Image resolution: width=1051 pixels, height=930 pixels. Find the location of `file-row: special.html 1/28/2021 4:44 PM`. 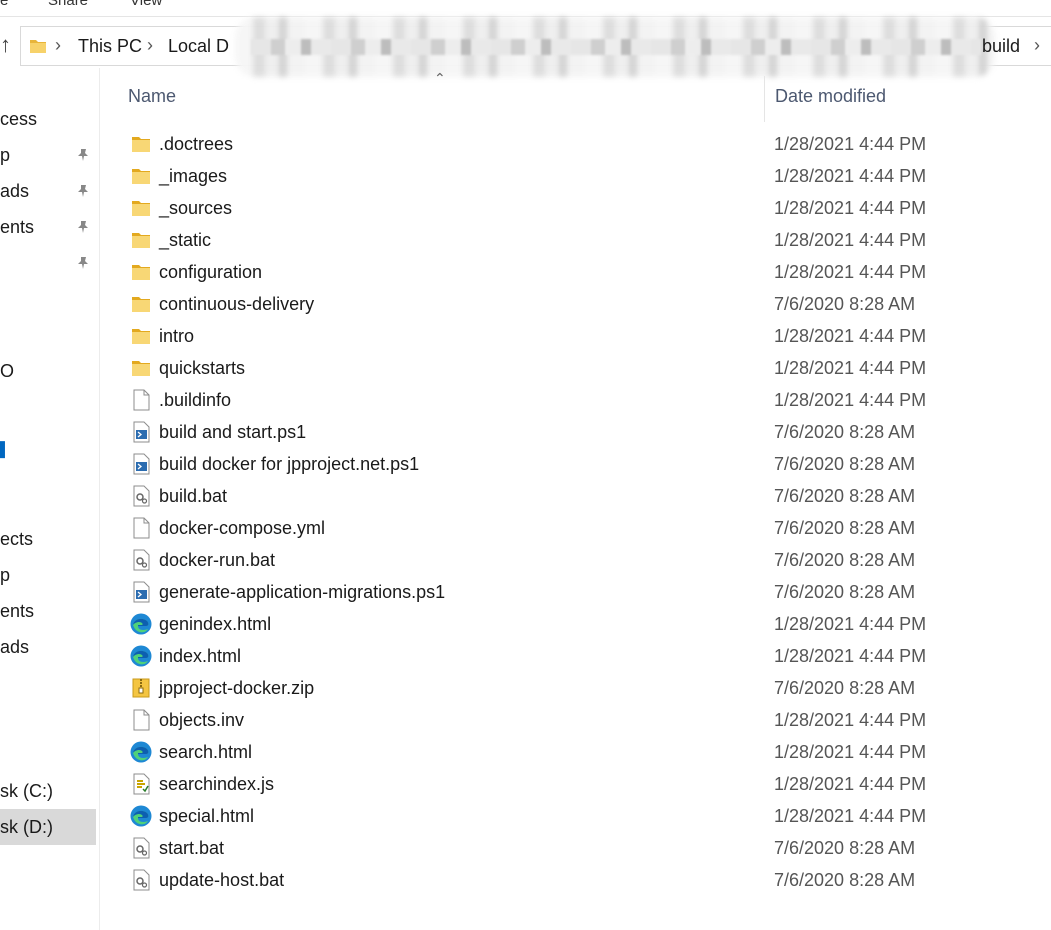

file-row: special.html 1/28/2021 4:44 PM is located at coordinates (575, 816).